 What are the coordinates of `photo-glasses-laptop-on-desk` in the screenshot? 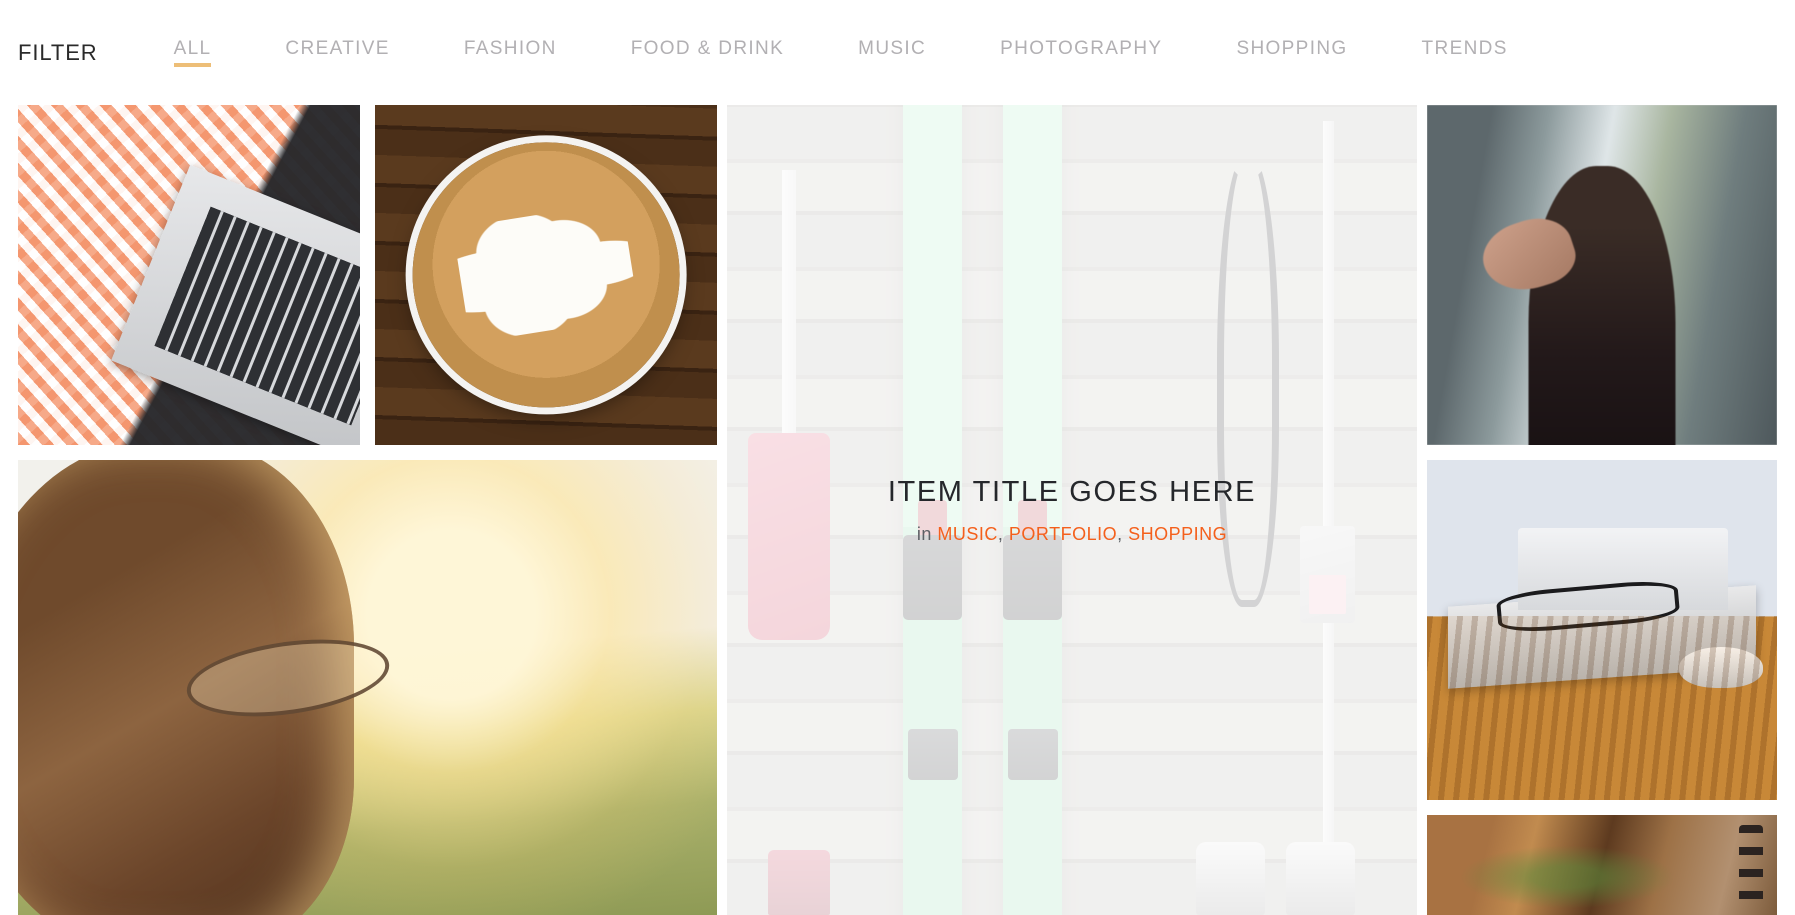 It's located at (1602, 630).